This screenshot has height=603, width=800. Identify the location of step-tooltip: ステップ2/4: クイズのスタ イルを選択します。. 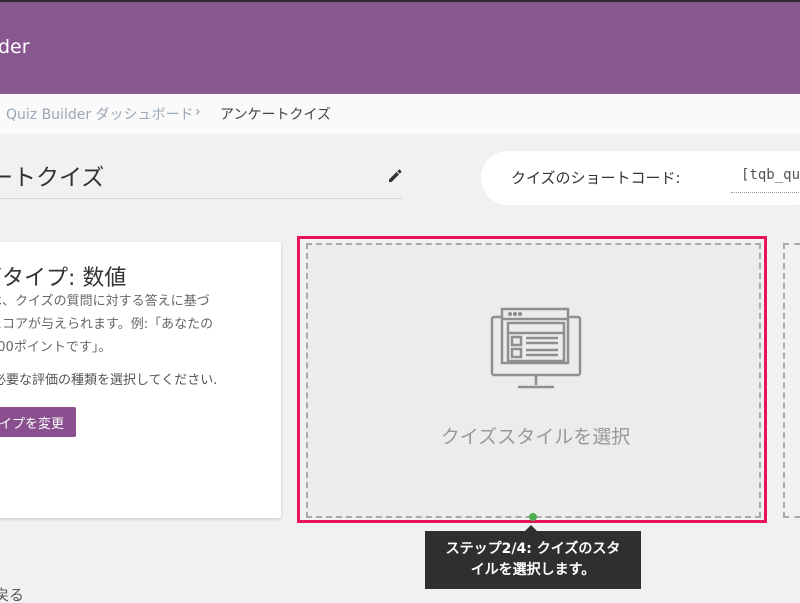
(533, 557).